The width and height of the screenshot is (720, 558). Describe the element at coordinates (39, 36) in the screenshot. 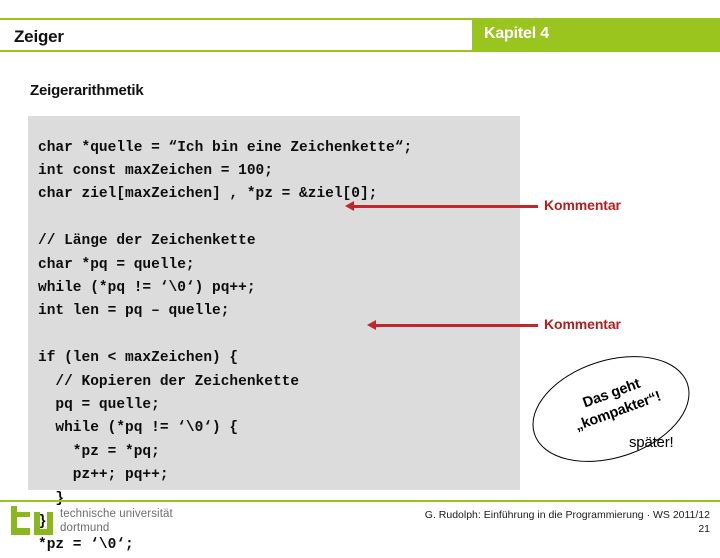

I see `page-title: Zeiger` at that location.